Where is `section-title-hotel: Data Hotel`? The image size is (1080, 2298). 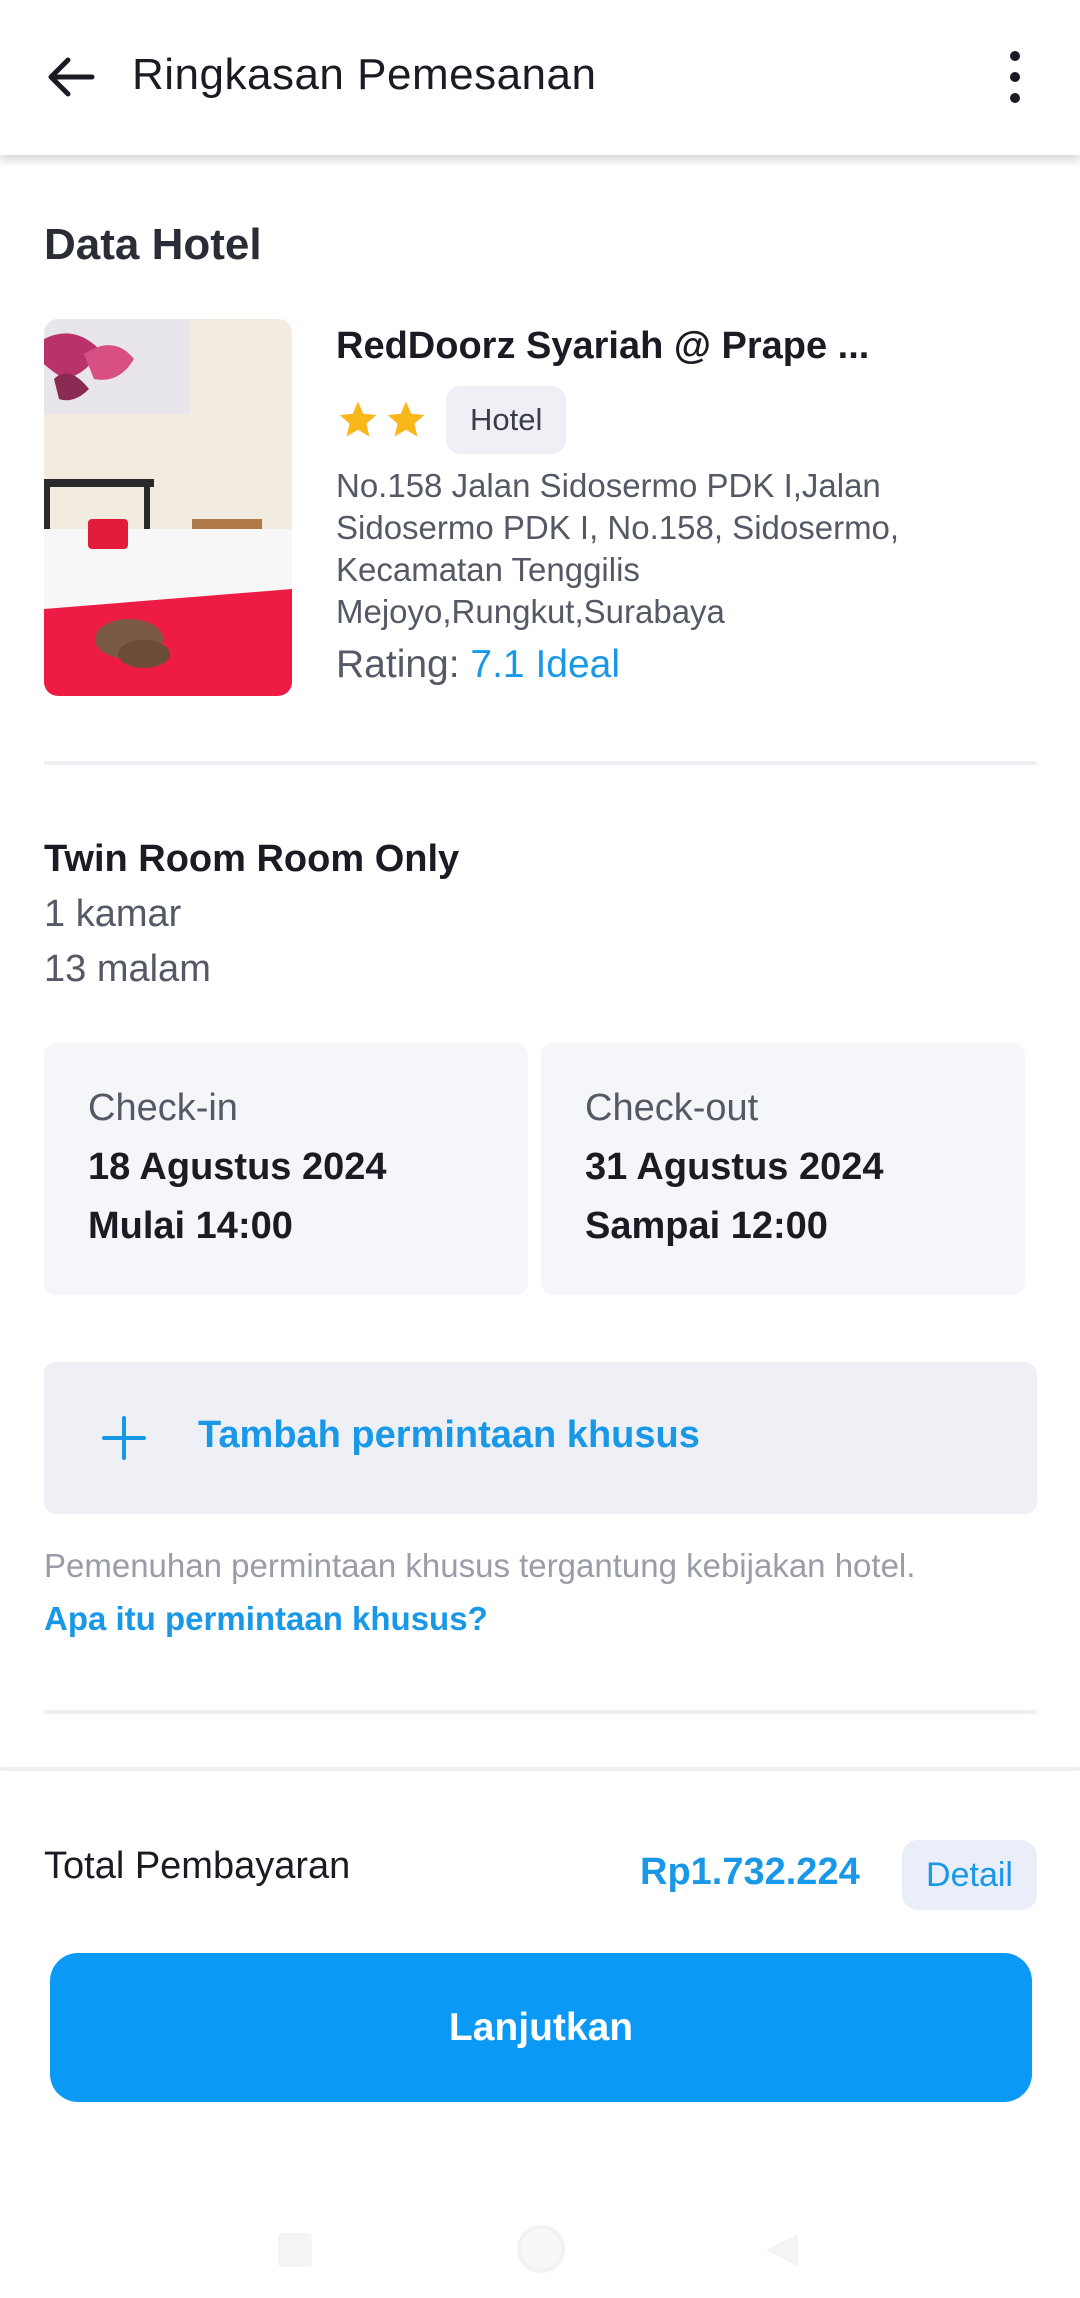
section-title-hotel: Data Hotel is located at coordinates (153, 244).